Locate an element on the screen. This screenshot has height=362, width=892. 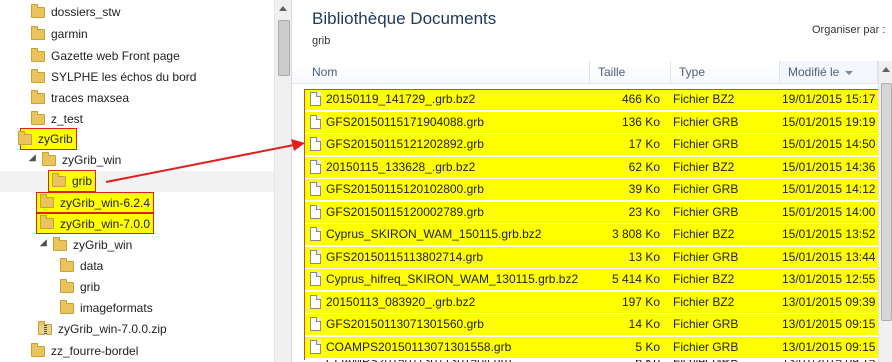
column-header-type: Type is located at coordinates (725, 72).